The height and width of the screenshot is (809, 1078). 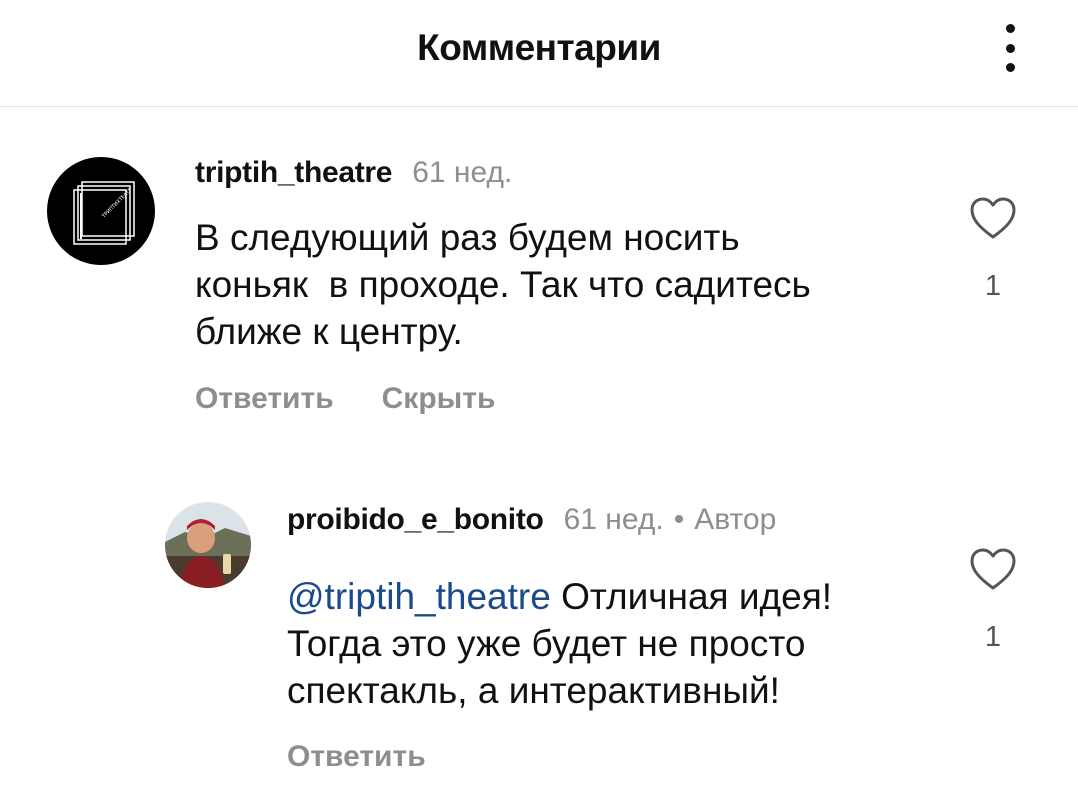 I want to click on reply-actions: Ответить, so click(x=356, y=757).